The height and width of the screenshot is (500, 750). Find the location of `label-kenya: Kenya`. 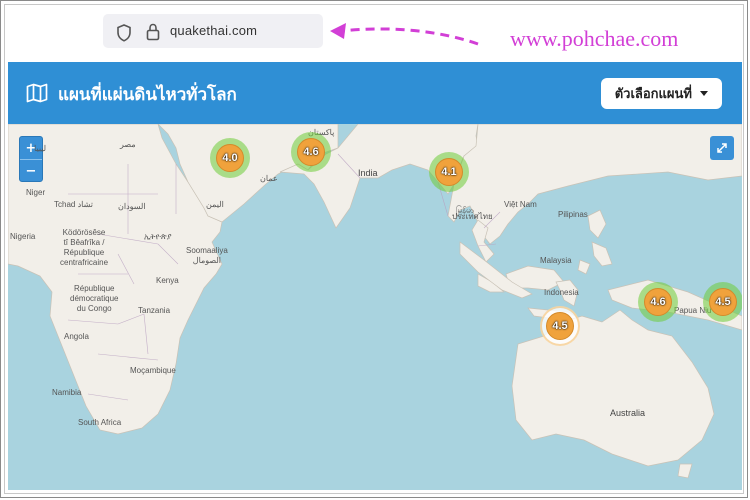

label-kenya: Kenya is located at coordinates (167, 280).